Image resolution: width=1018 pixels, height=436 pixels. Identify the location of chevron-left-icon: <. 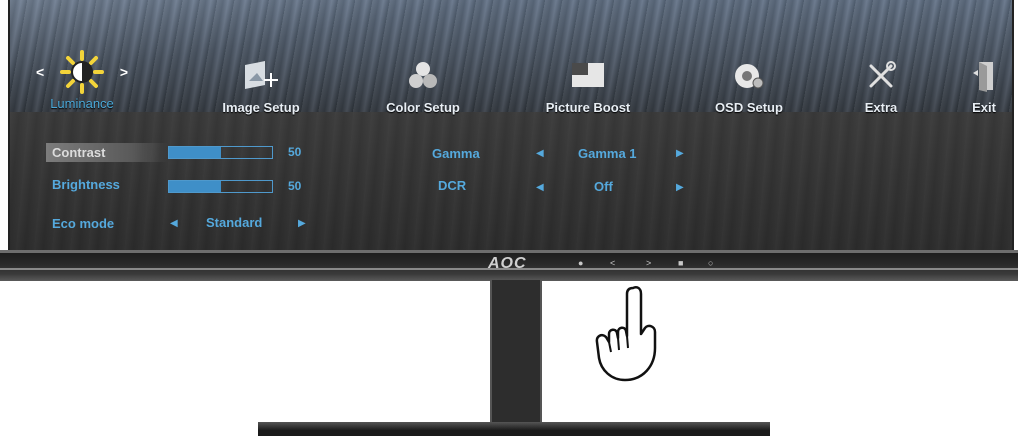
(40, 72).